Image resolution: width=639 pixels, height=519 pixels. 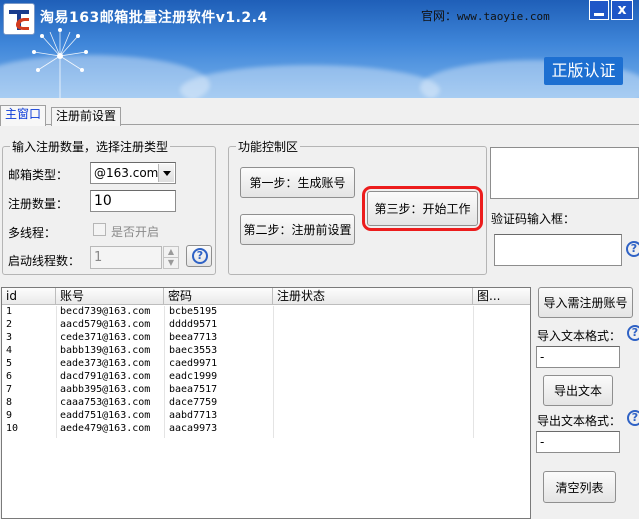 I want to click on cell-account: aede479@163.com, so click(x=105, y=428).